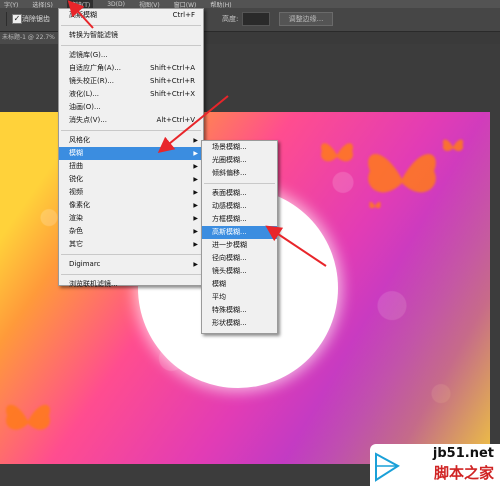 The height and width of the screenshot is (486, 500). Describe the element at coordinates (83, 15) in the screenshot. I see `menu-item-label: 高斯模糊` at that location.